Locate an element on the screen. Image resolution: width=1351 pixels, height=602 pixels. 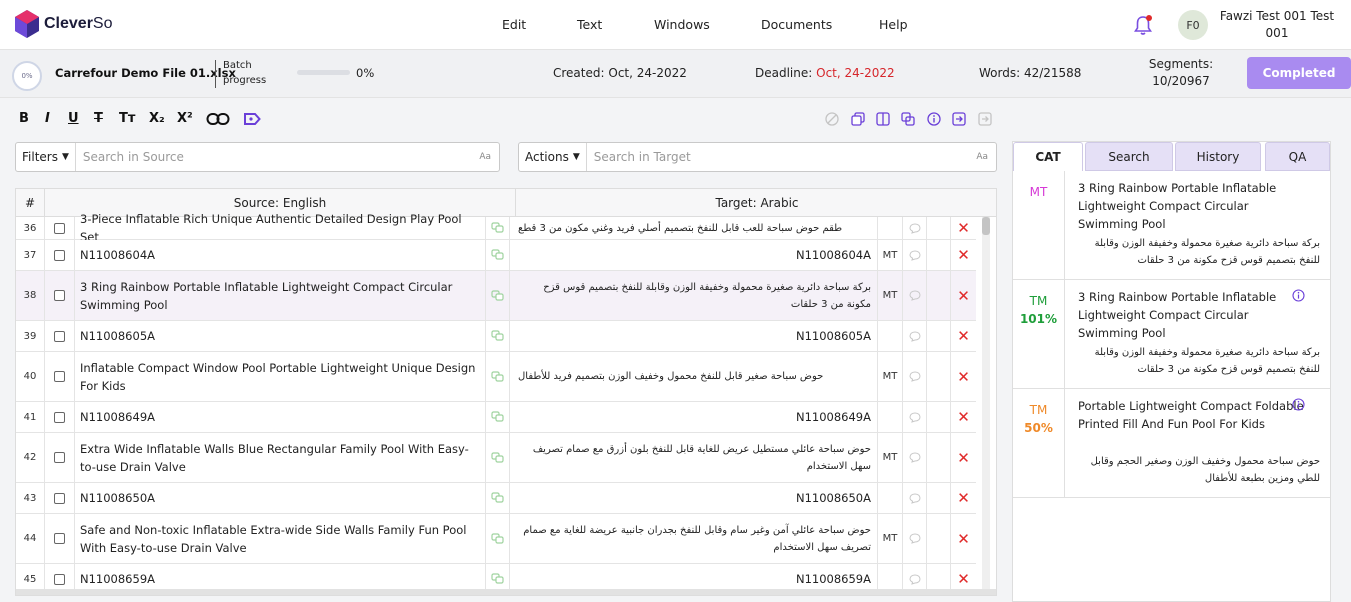
merge-icon is located at coordinates (908, 119).